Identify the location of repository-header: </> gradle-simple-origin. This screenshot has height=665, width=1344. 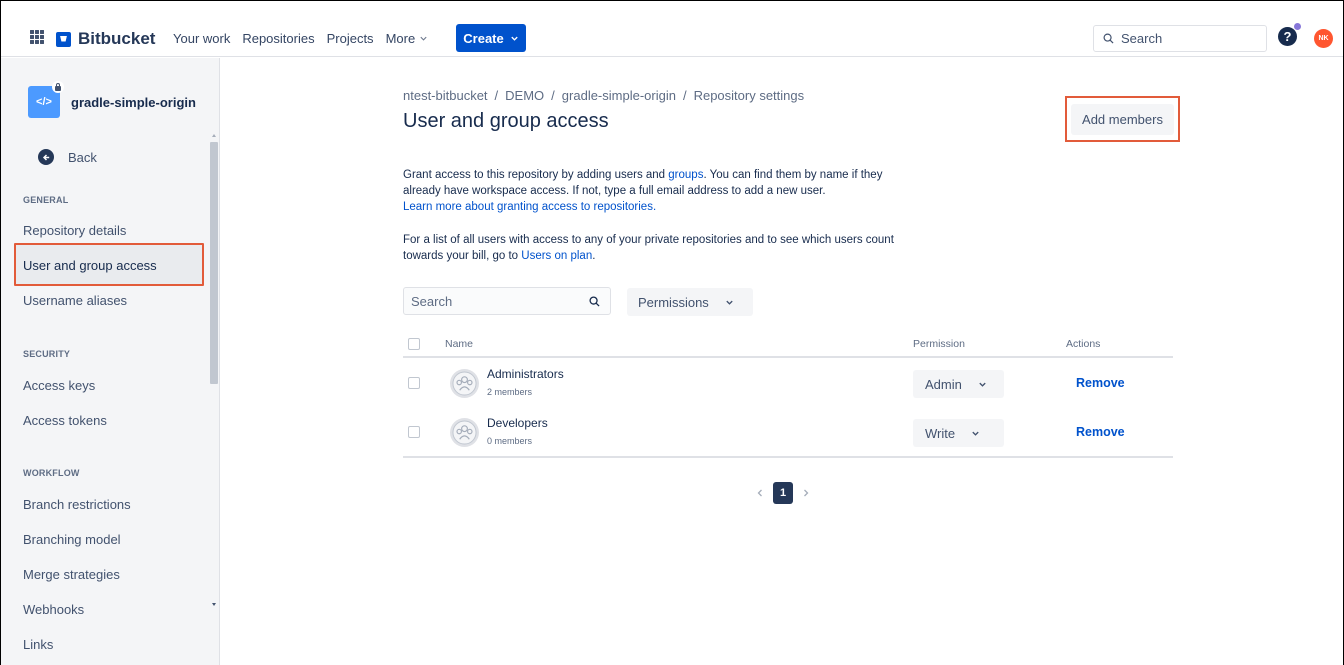
(112, 99).